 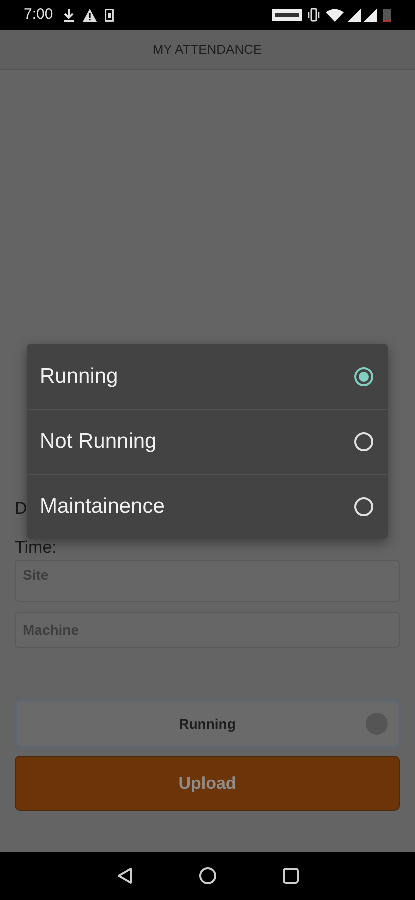 I want to click on sim-card-icon, so click(x=109, y=15).